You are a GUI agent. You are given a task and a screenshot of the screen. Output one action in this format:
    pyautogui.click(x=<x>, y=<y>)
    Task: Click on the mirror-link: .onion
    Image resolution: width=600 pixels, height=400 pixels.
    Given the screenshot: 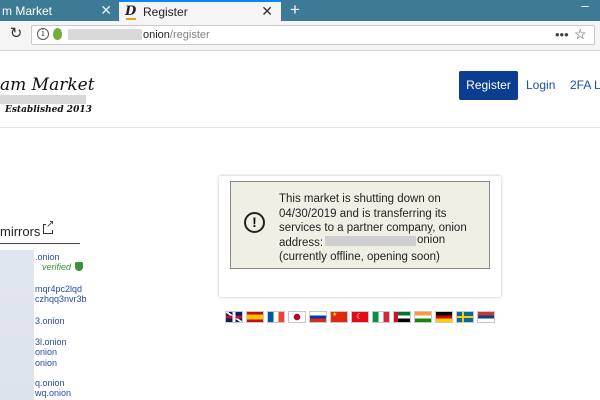 What is the action you would take?
    pyautogui.click(x=47, y=257)
    